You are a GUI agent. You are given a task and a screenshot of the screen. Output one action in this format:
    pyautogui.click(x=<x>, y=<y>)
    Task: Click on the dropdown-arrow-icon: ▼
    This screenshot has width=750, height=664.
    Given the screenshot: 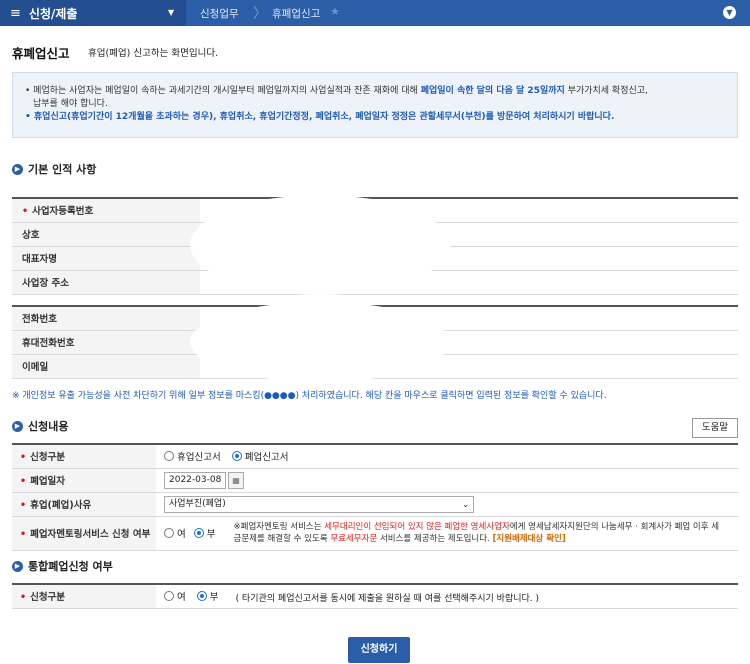 What is the action you would take?
    pyautogui.click(x=171, y=12)
    